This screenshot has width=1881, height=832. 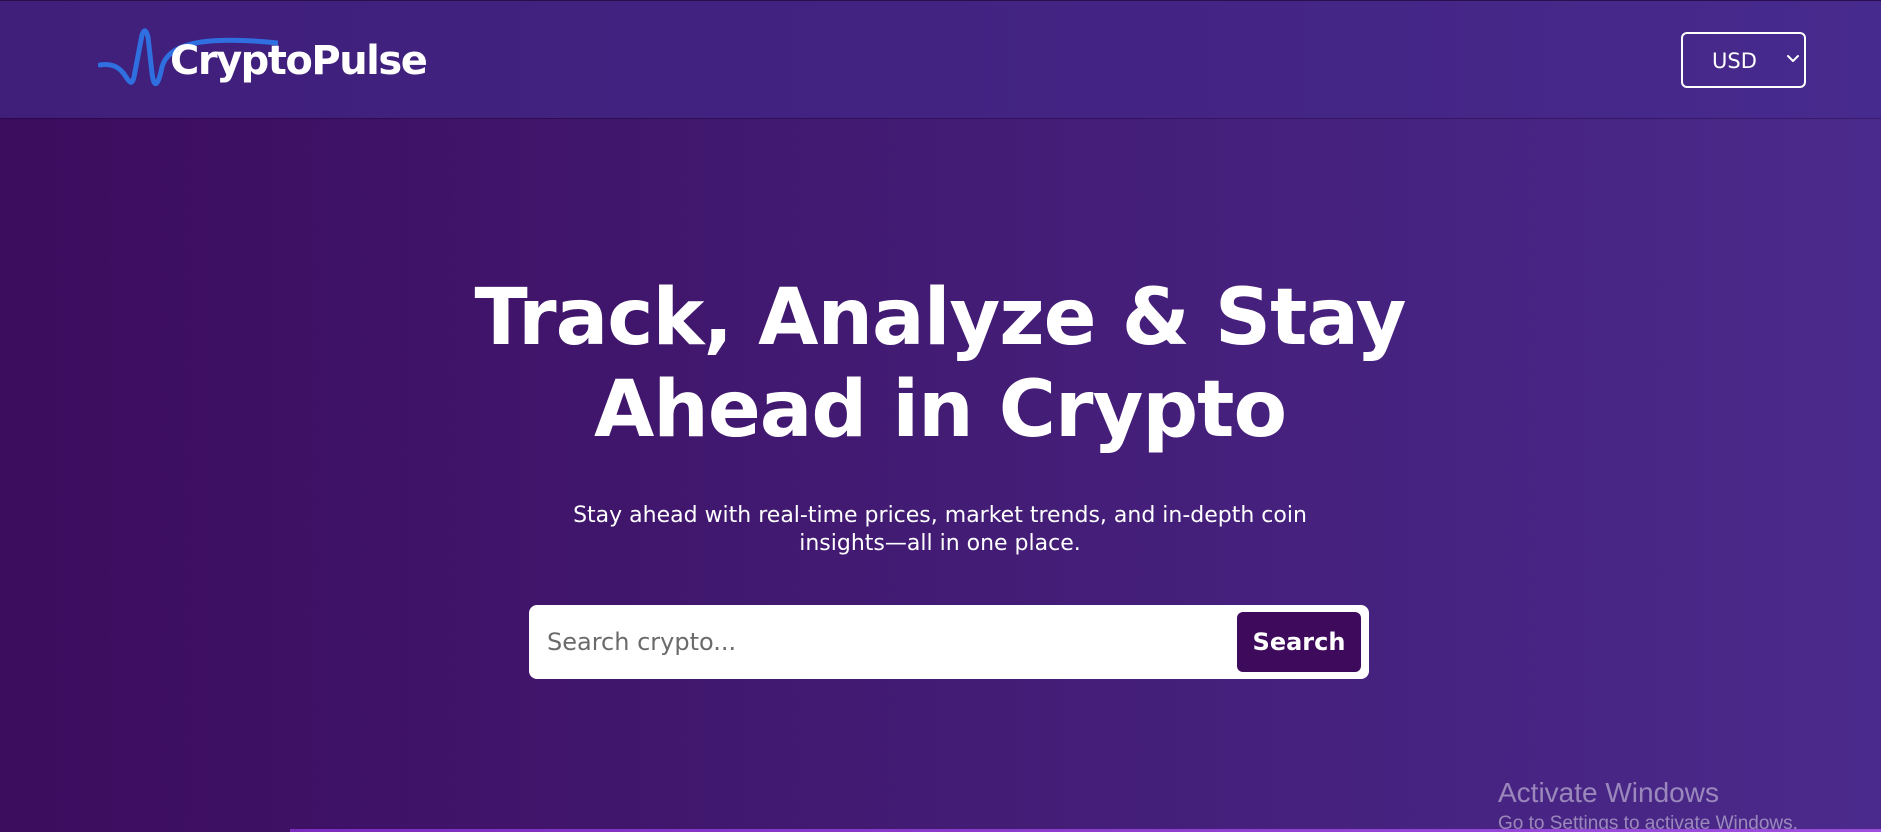 I want to click on brand-name: CryptoPulse, so click(x=299, y=61).